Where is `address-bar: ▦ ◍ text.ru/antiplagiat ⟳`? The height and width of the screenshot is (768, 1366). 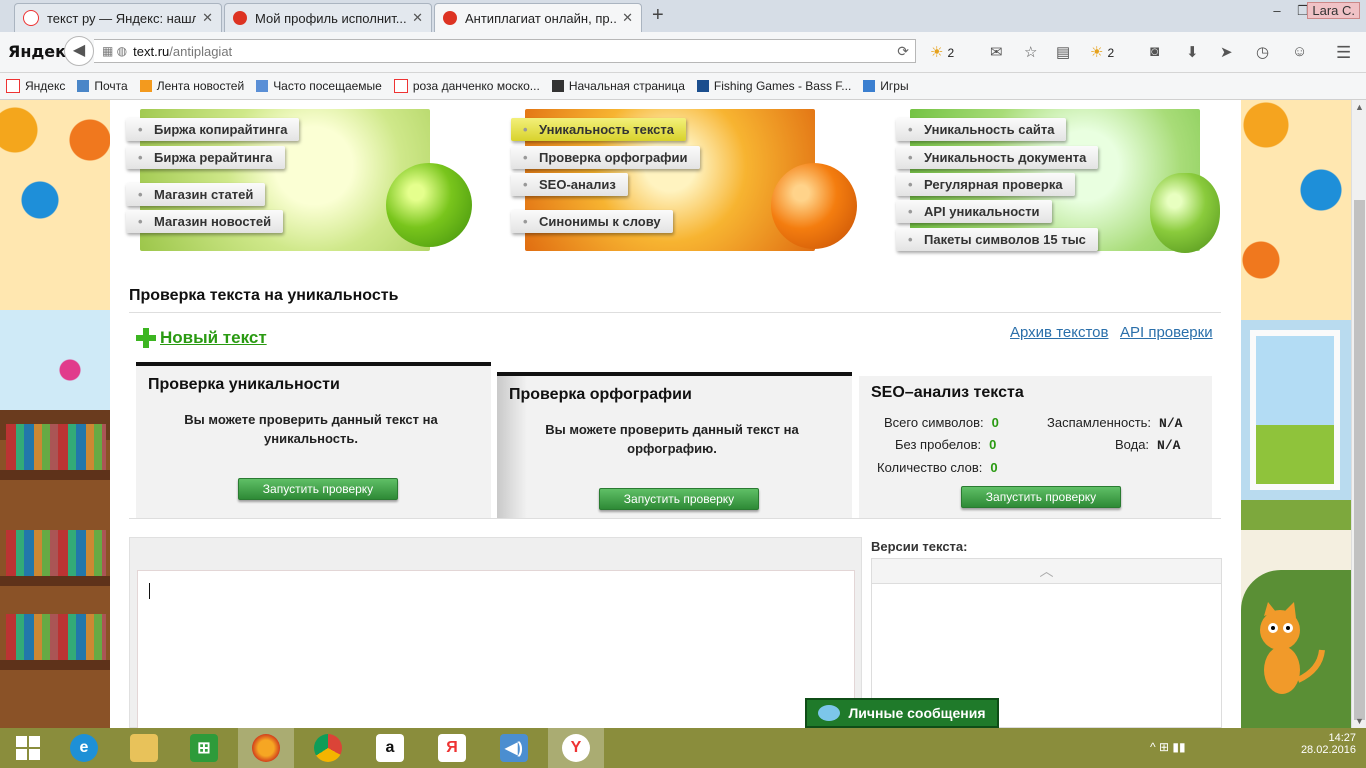 address-bar: ▦ ◍ text.ru/antiplagiat ⟳ is located at coordinates (505, 51).